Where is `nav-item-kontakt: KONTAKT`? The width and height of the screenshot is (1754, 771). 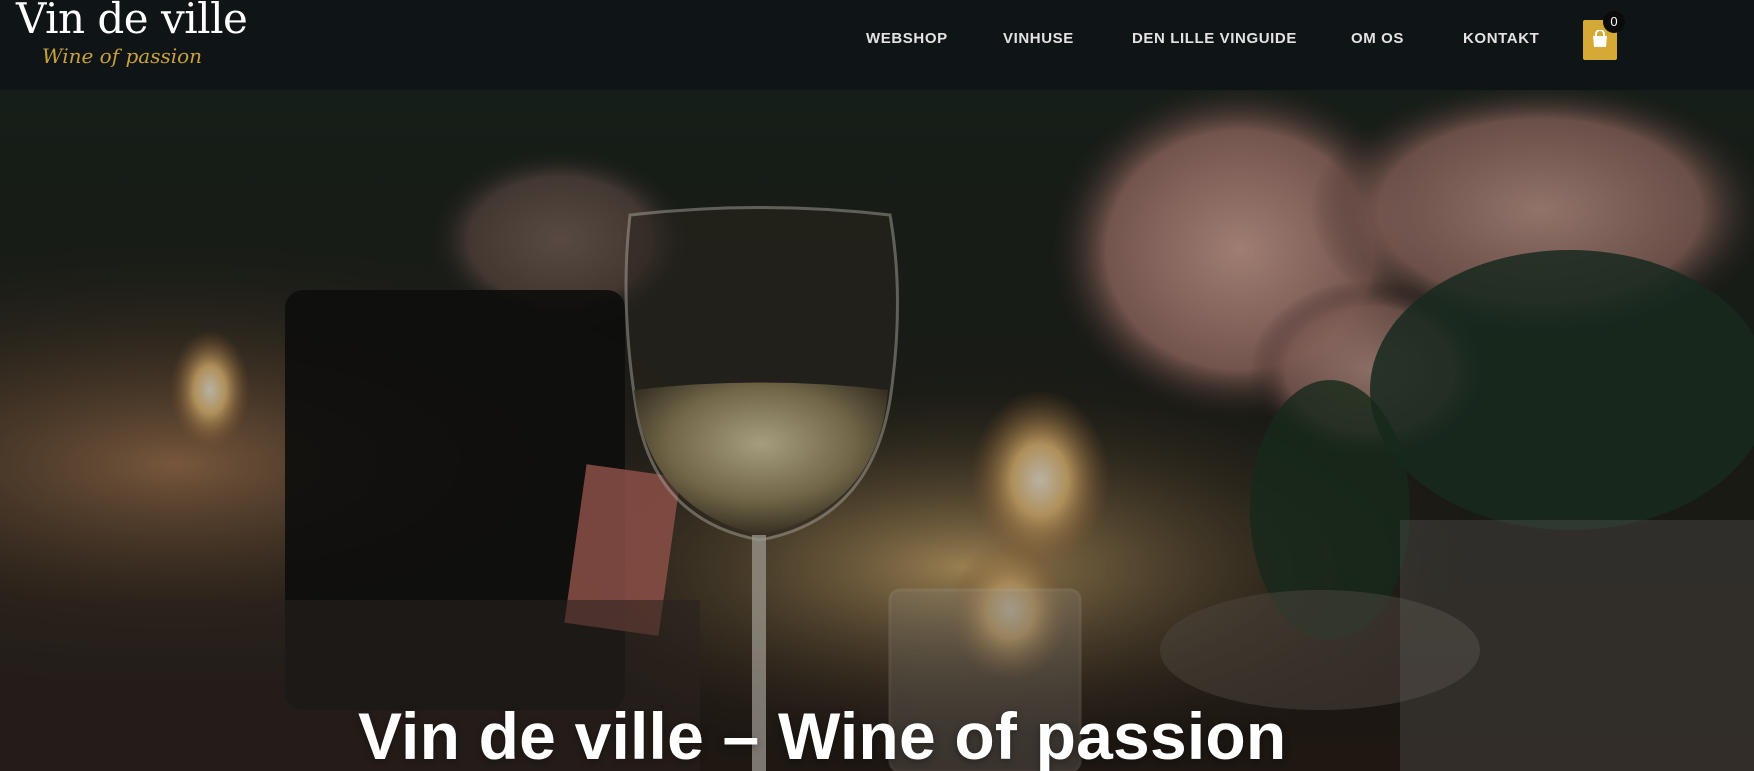
nav-item-kontakt: KONTAKT is located at coordinates (1501, 38).